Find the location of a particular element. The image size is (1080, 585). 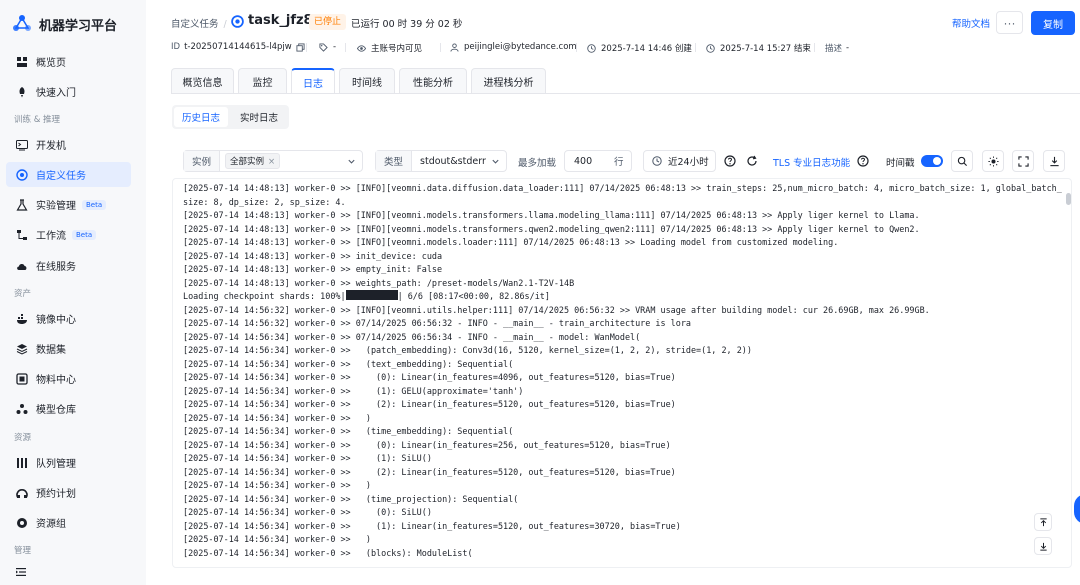

sidebar-item-label: 预约计划 is located at coordinates (56, 494).